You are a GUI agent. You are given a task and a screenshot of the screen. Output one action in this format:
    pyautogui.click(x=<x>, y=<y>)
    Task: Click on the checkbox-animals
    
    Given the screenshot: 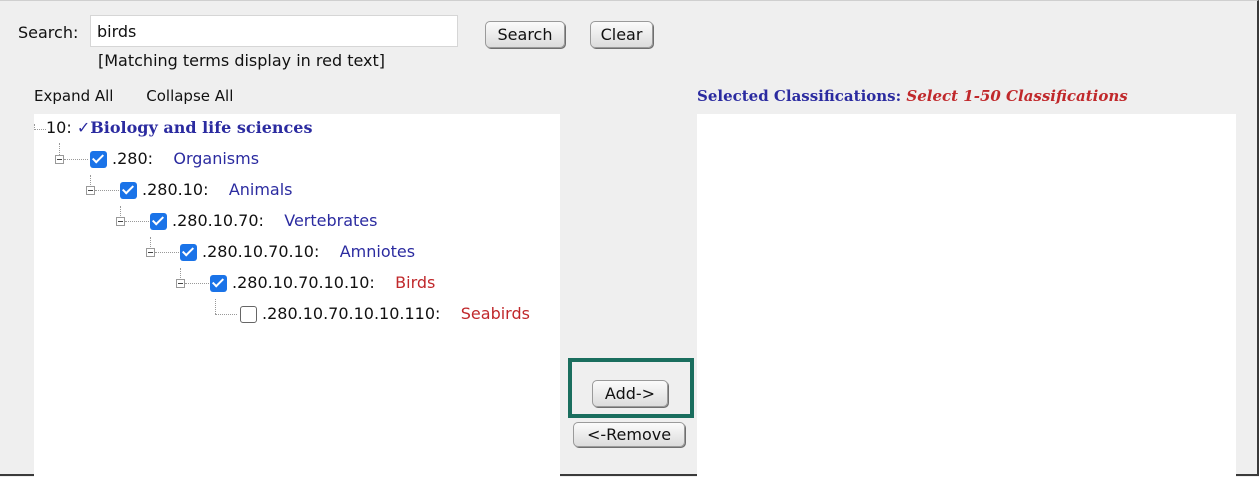 What is the action you would take?
    pyautogui.click(x=128, y=190)
    